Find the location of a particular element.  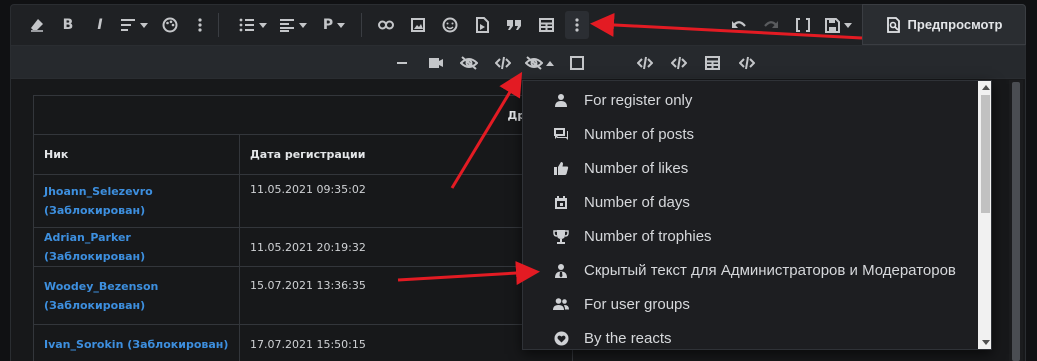

trophy-icon is located at coordinates (561, 236).